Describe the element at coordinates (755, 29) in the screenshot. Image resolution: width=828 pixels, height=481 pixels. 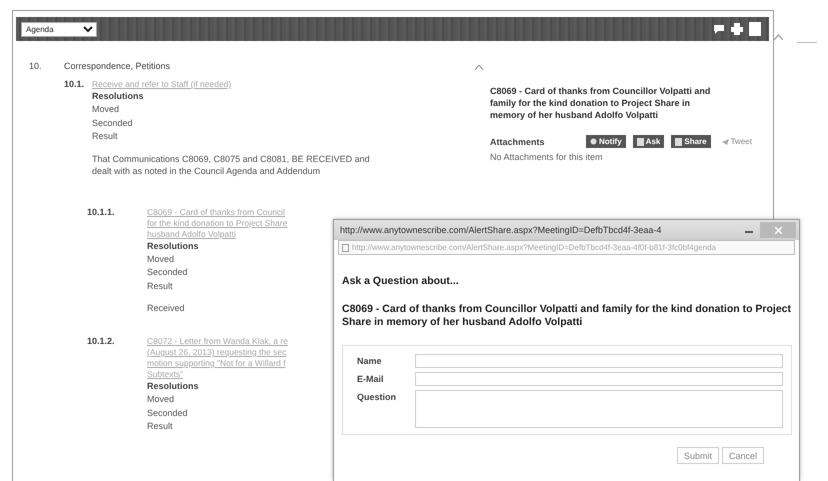
I see `document-icon` at that location.